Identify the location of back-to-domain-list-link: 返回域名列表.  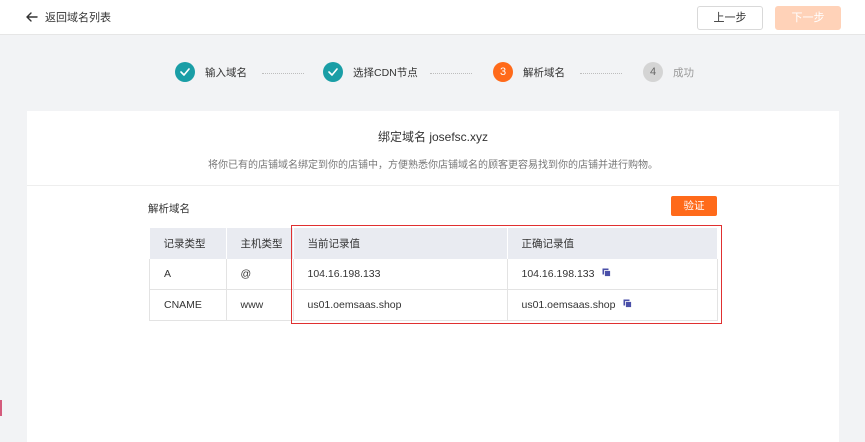
(68, 17).